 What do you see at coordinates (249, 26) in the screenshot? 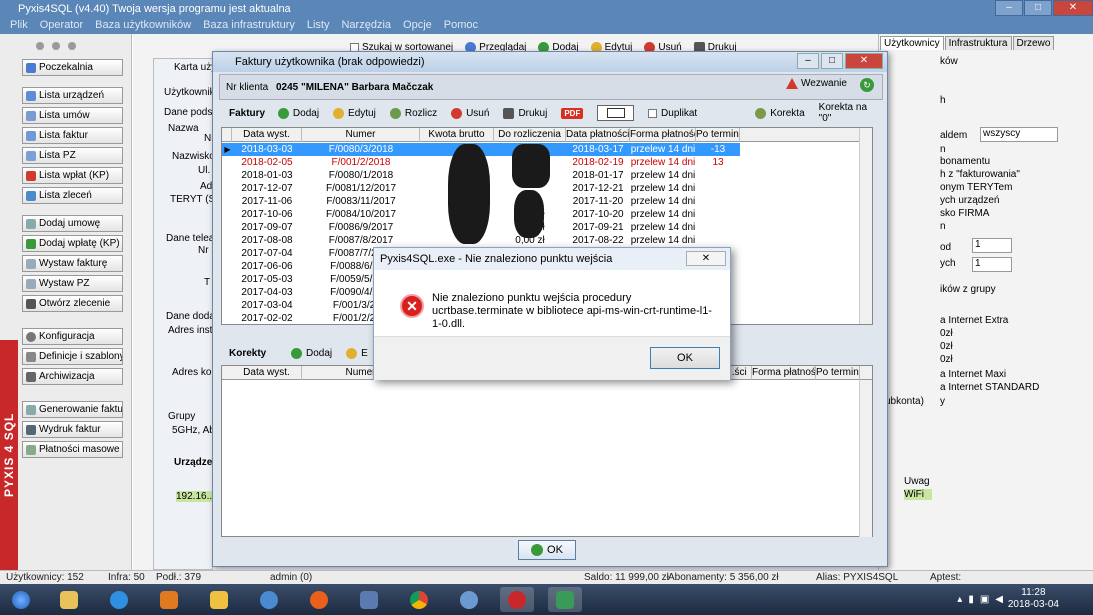
I see `menu-baza-infrastruktury: Baza infrastruktury` at bounding box center [249, 26].